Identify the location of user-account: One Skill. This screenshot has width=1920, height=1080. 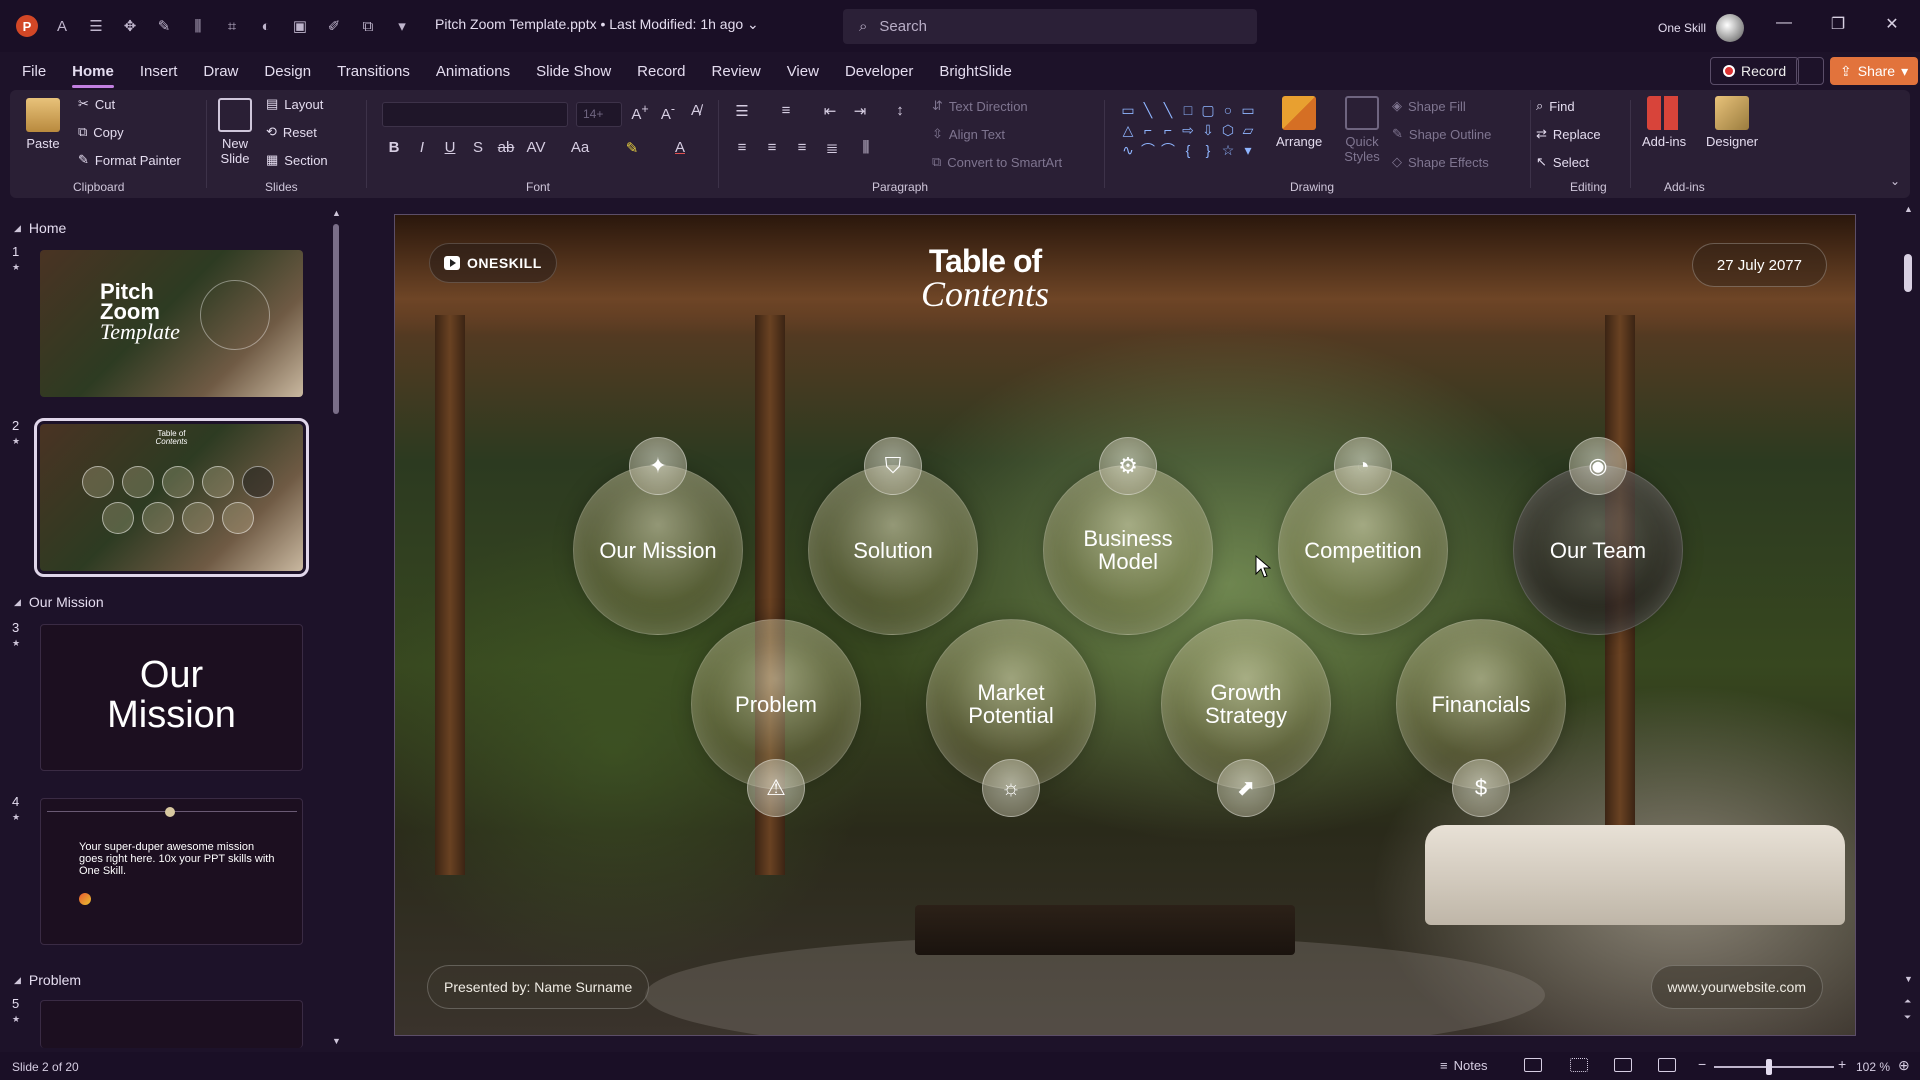
(1701, 28).